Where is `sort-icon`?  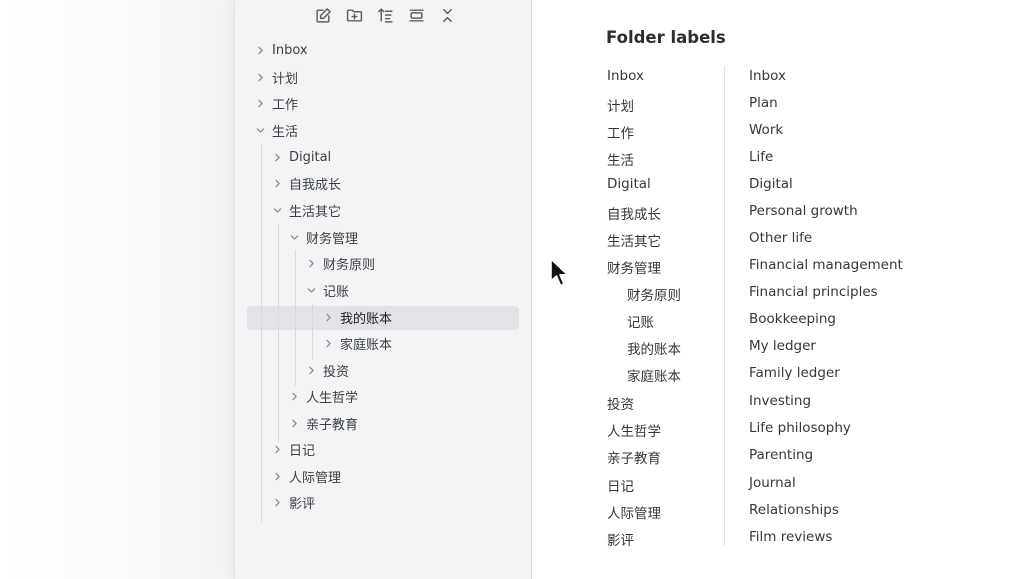 sort-icon is located at coordinates (385, 15).